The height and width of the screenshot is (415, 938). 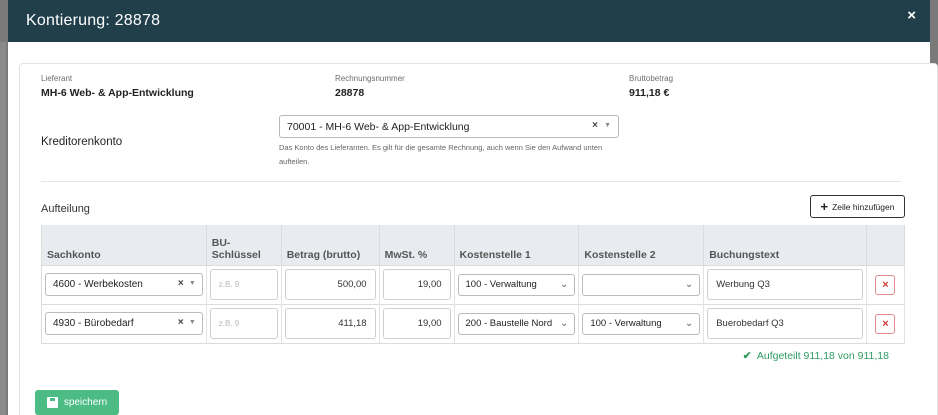 What do you see at coordinates (370, 78) in the screenshot?
I see `rechnungsnummer-label: Rechnungsnummer` at bounding box center [370, 78].